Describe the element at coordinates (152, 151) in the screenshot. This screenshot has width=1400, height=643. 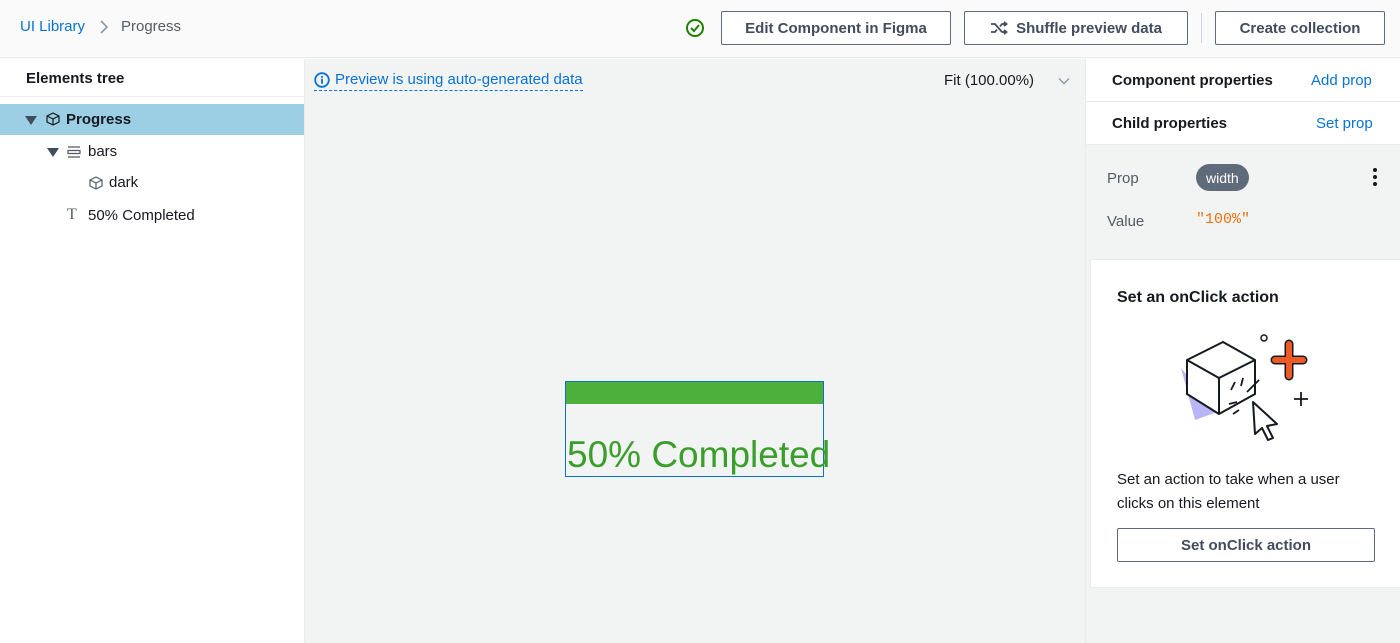
I see `tree-item-bars: bars` at that location.